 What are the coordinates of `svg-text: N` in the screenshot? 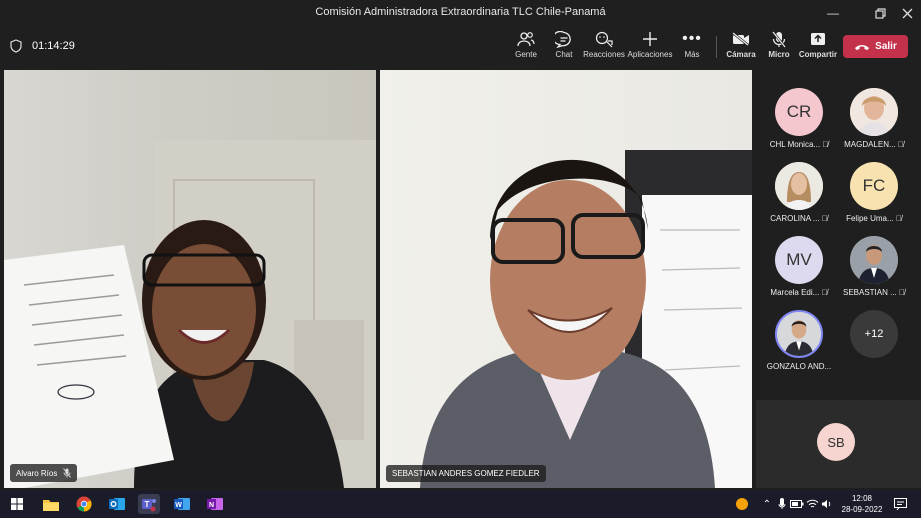 It's located at (211, 505).